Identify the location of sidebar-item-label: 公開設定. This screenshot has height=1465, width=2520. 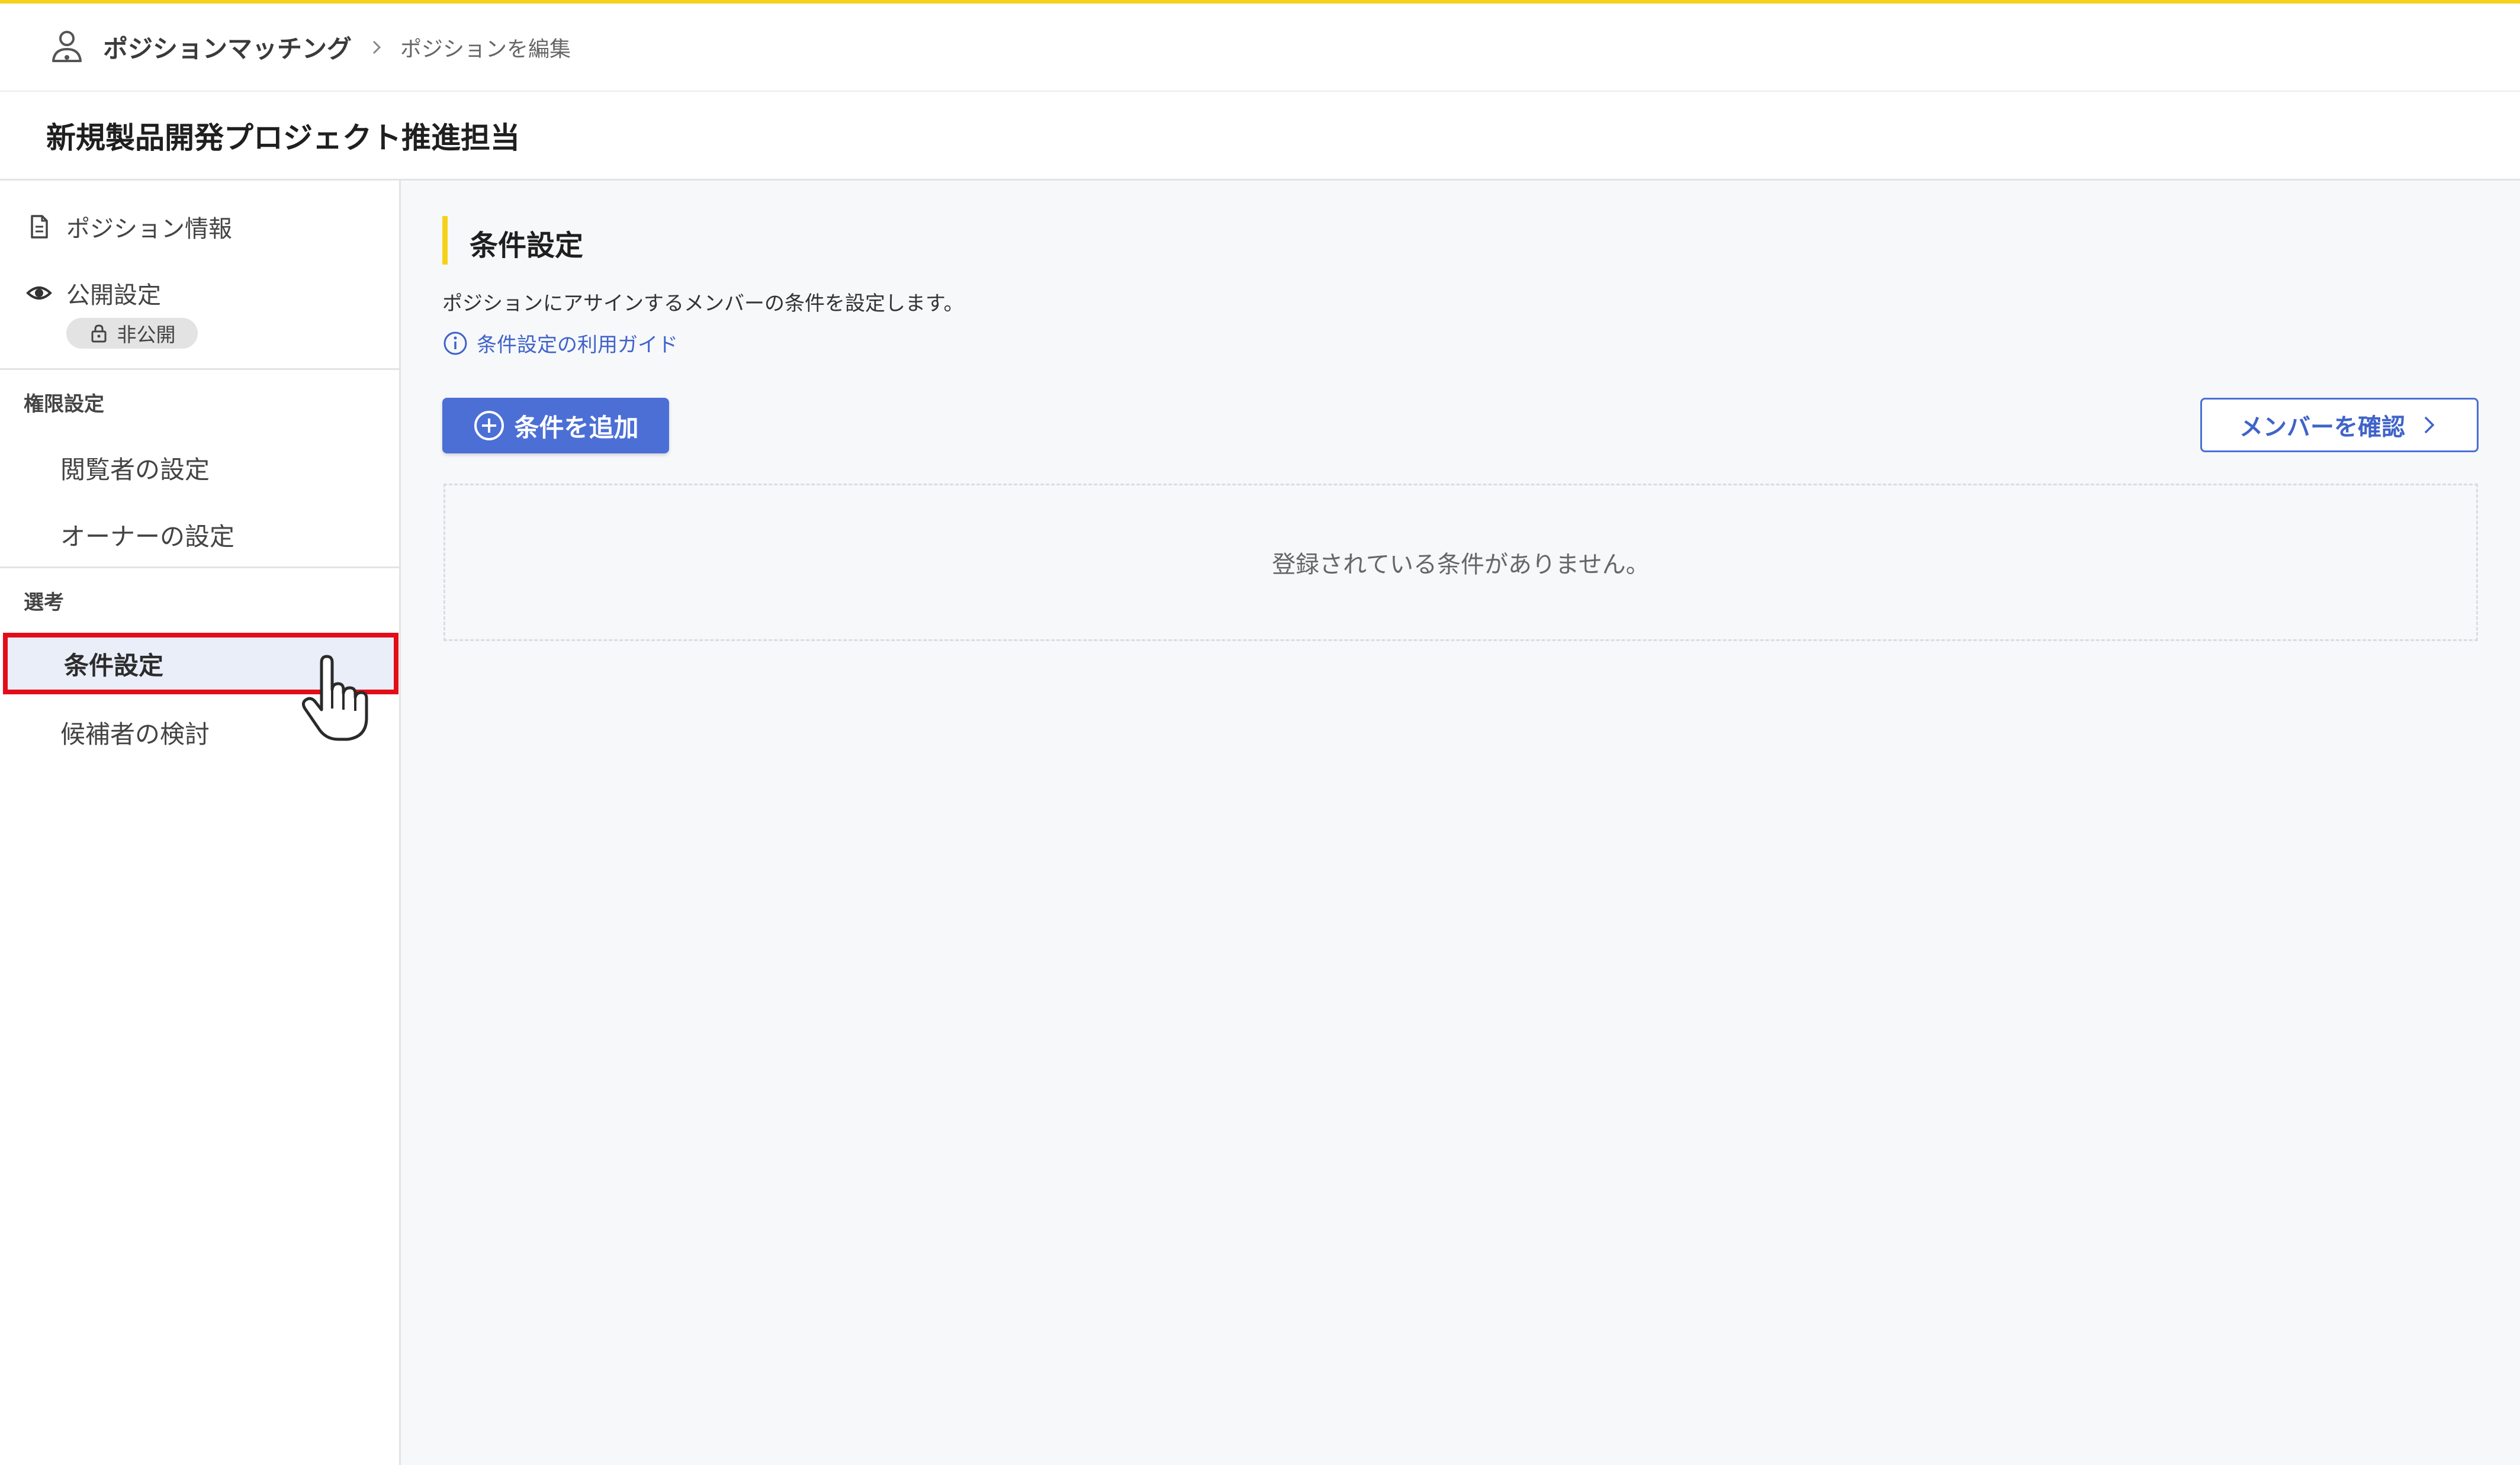
(113, 296).